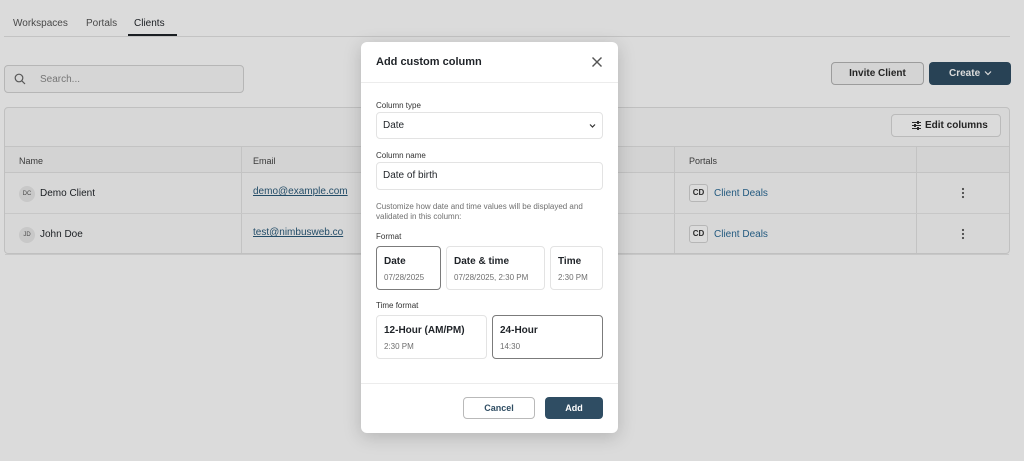 The width and height of the screenshot is (1024, 461). Describe the element at coordinates (398, 105) in the screenshot. I see `column-type-label: Column type` at that location.